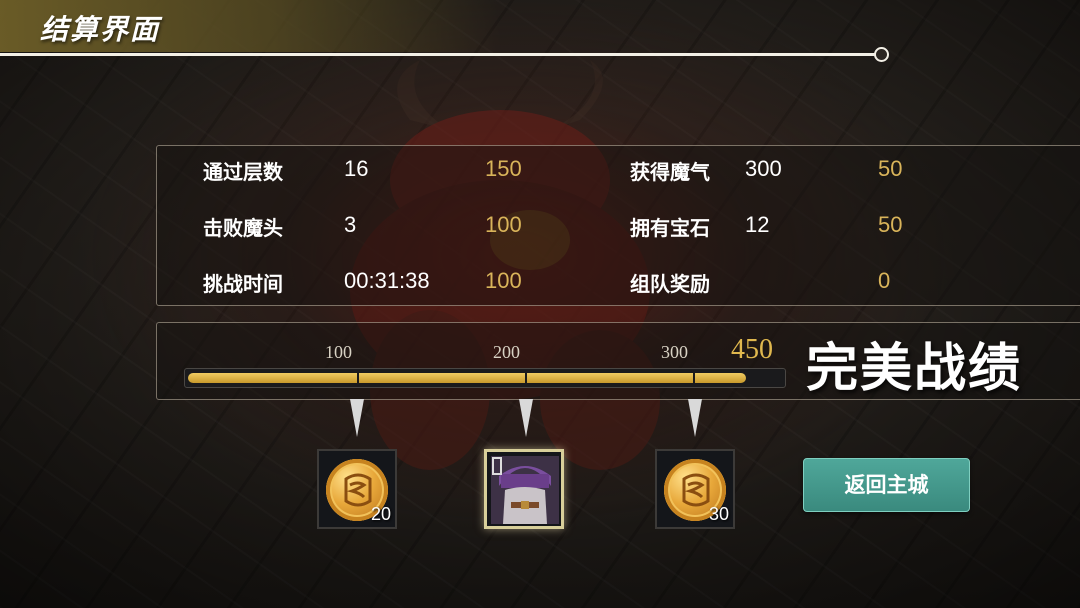  Describe the element at coordinates (503, 168) in the screenshot. I see `stat-points-floors: 150` at that location.